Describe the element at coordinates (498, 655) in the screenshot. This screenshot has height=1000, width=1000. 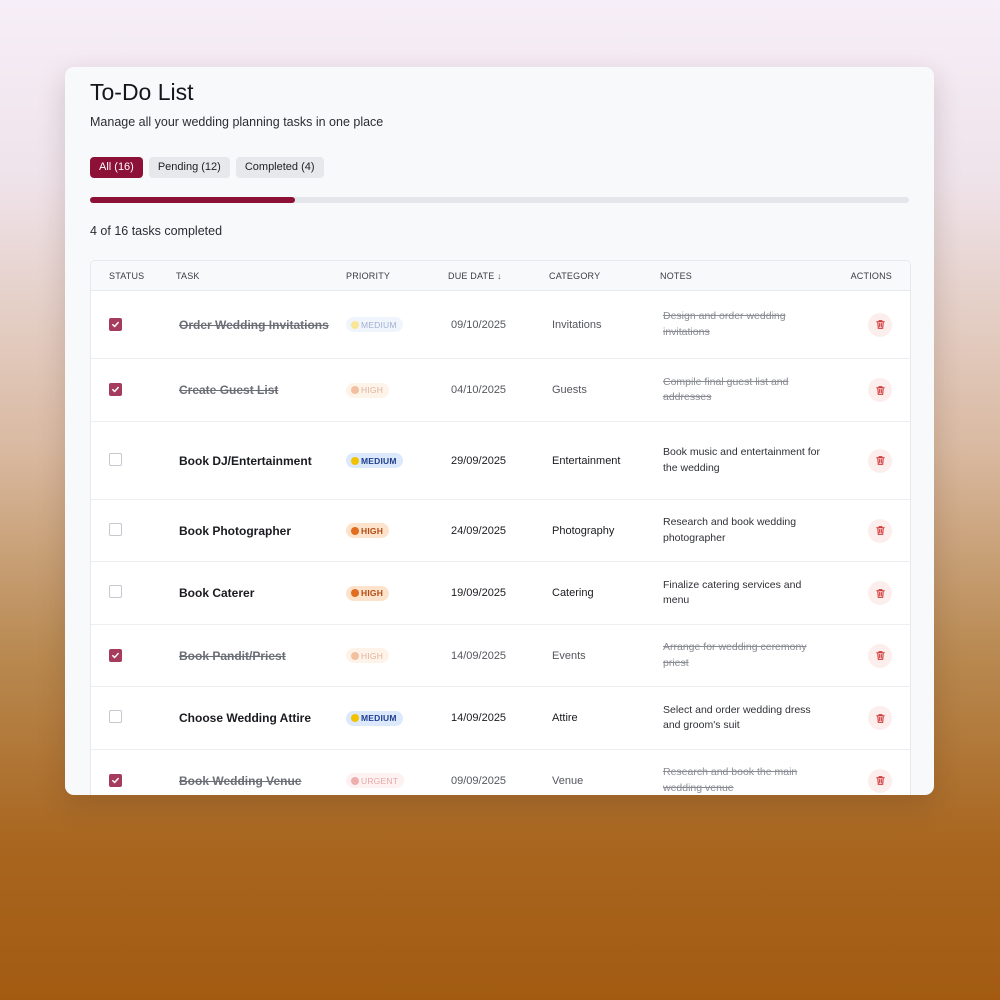
I see `due-date: 14/09/2025` at that location.